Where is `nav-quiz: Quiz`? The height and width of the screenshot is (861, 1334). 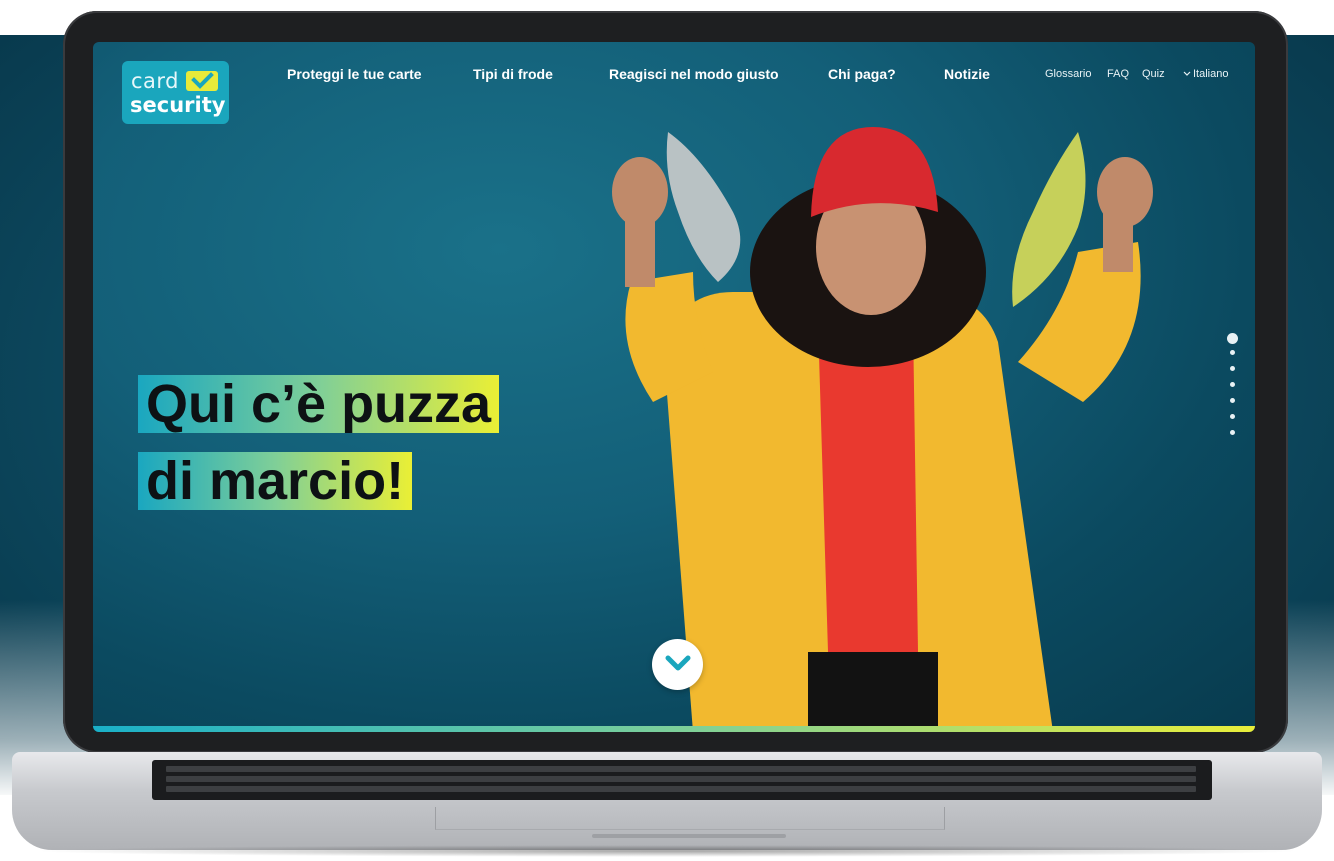
nav-quiz: Quiz is located at coordinates (1153, 74).